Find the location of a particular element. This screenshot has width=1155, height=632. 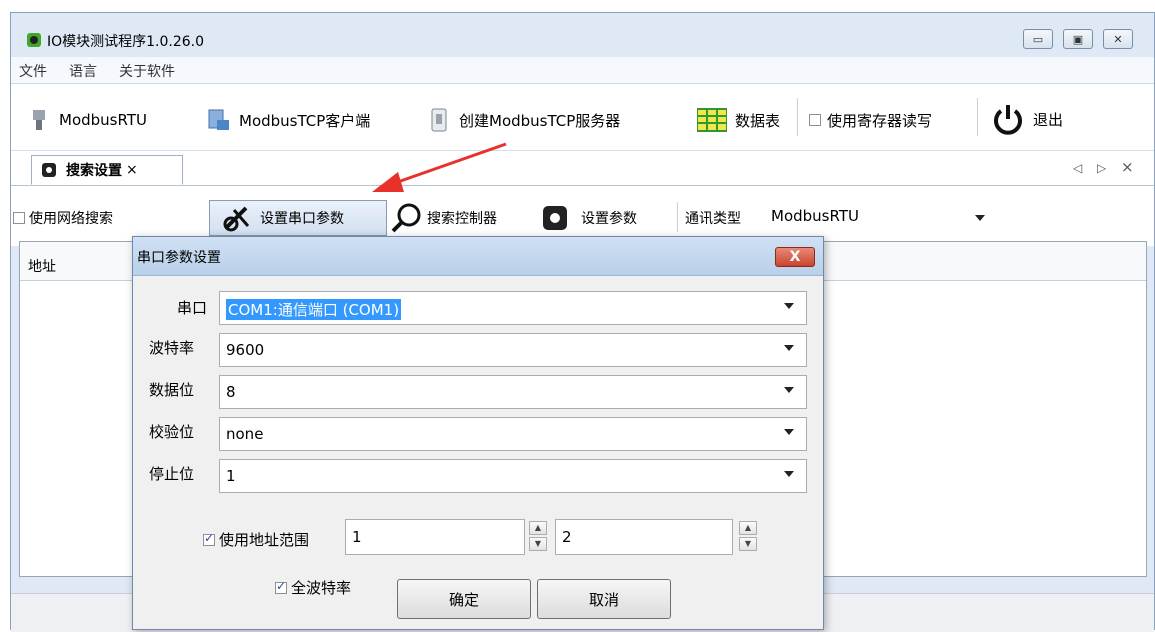

settings-icon is located at coordinates (555, 218).